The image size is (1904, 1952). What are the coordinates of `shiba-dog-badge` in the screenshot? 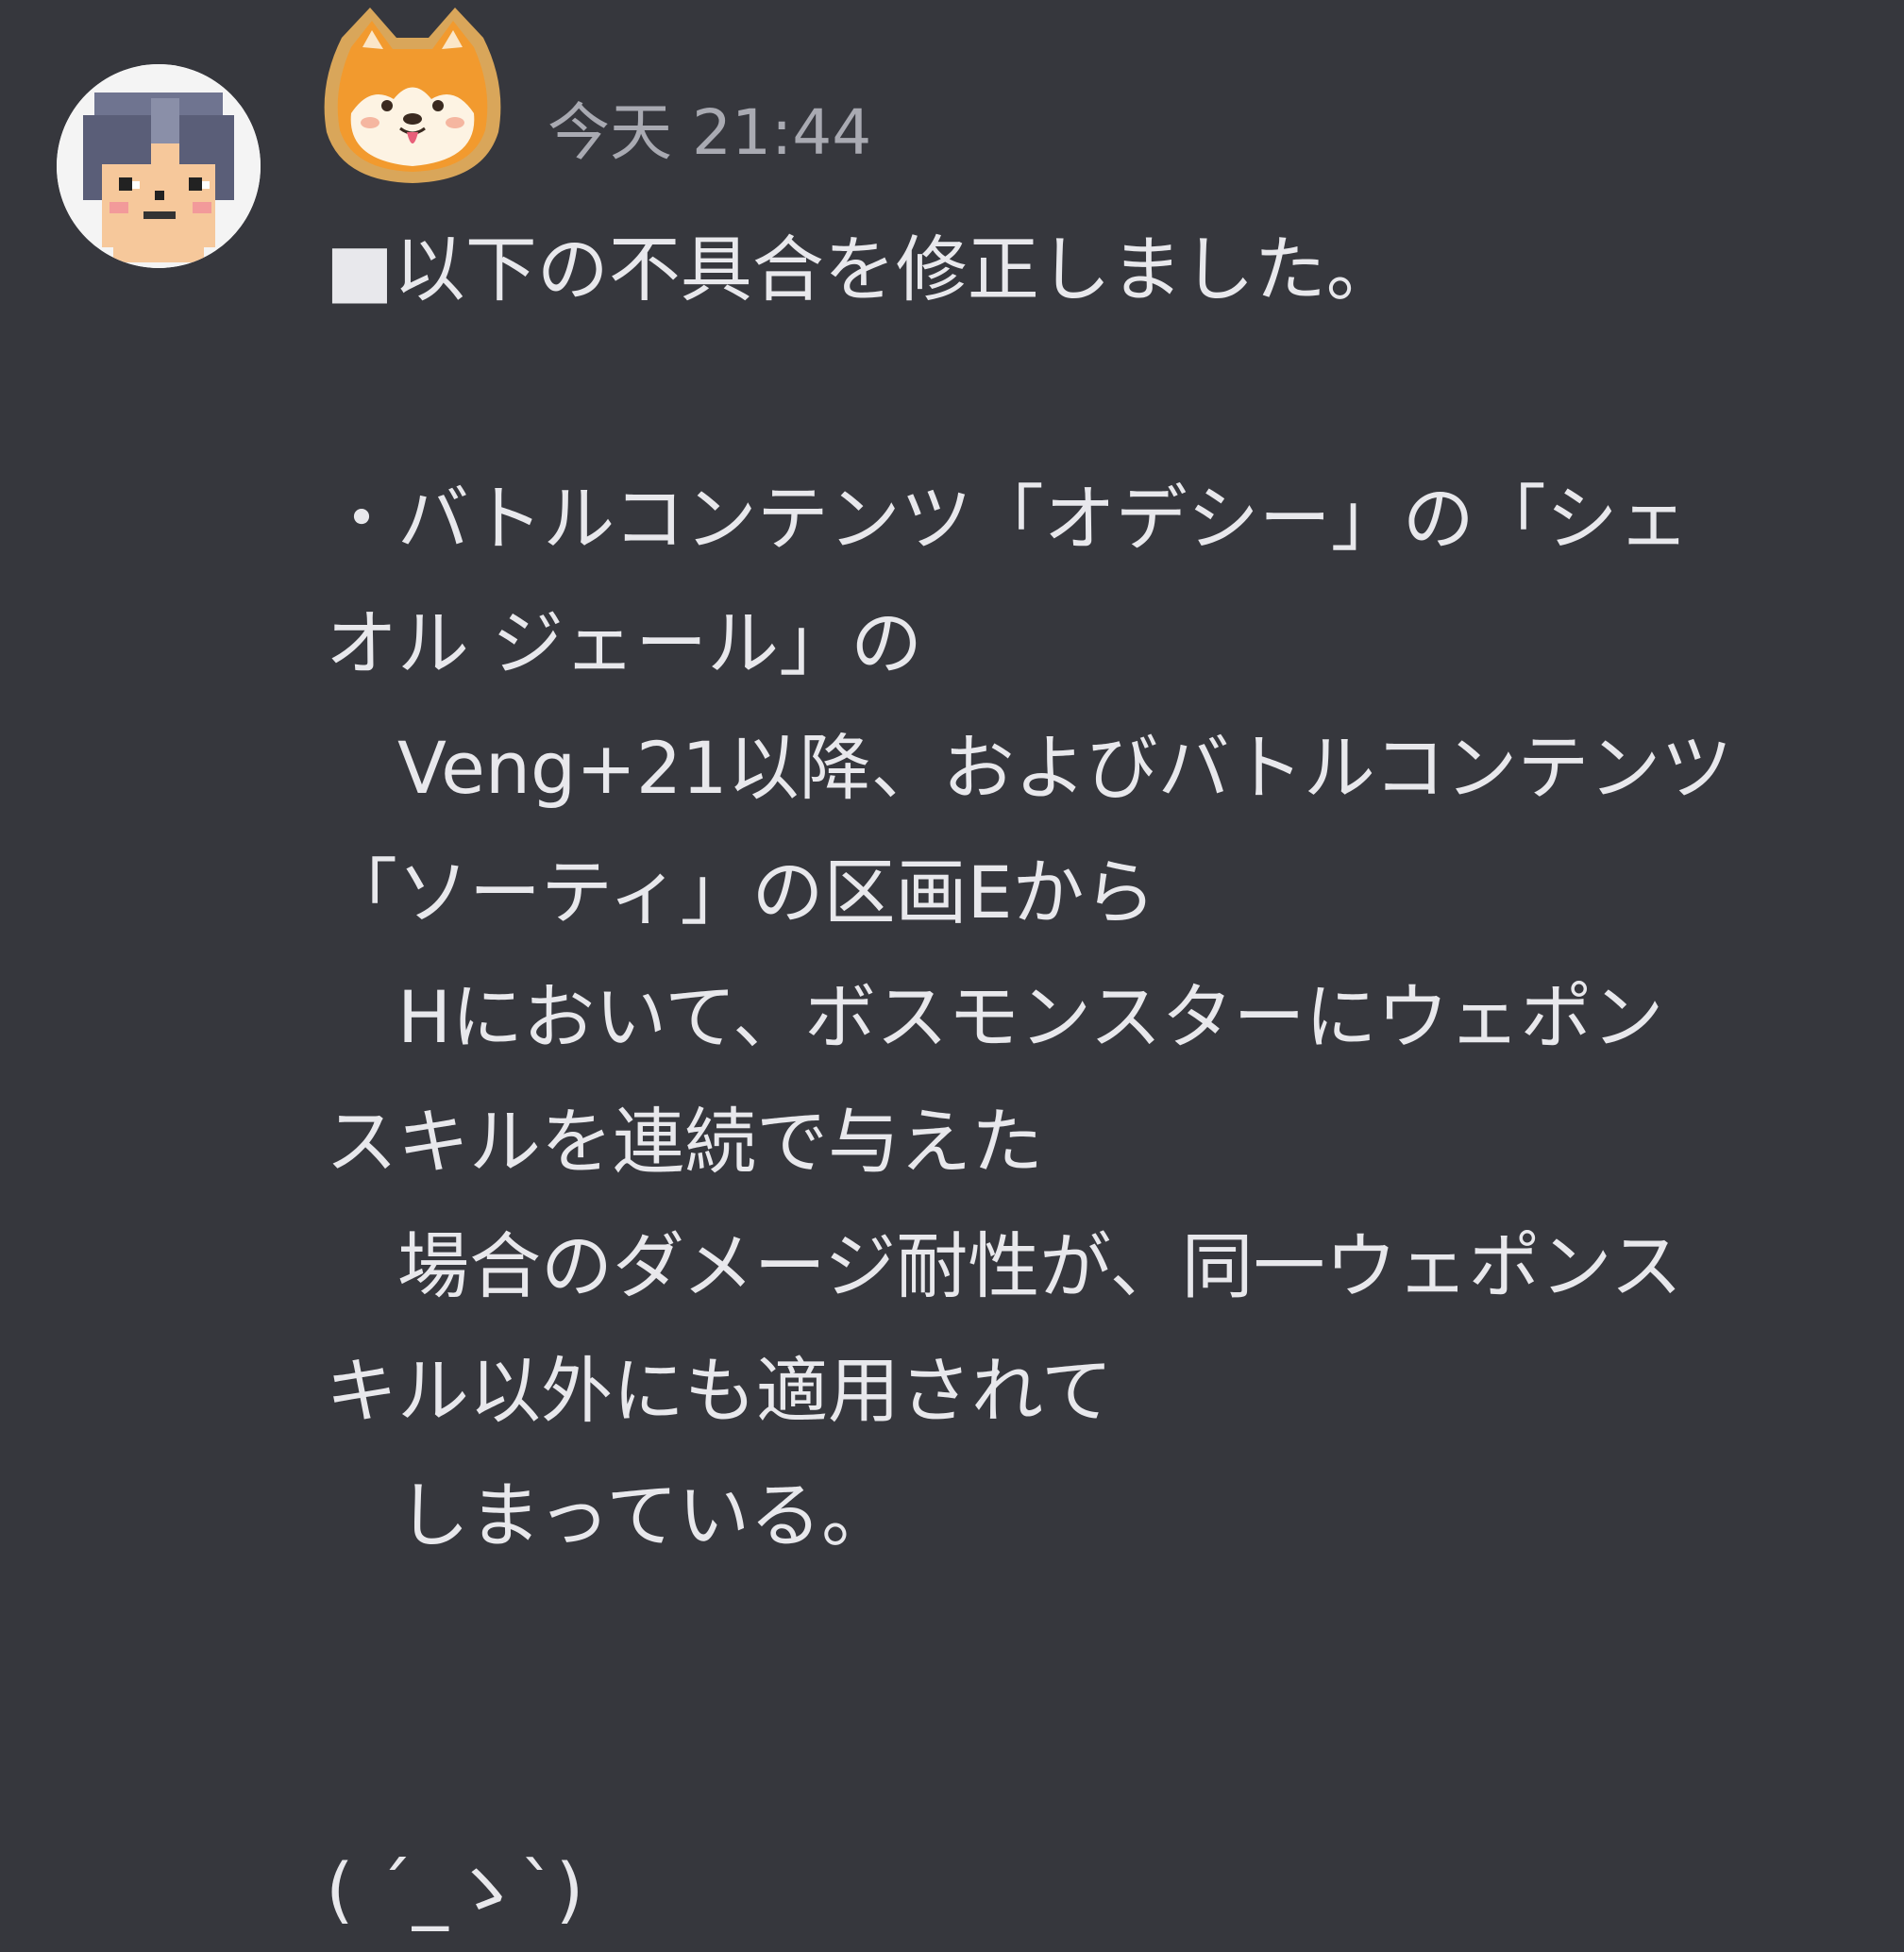 It's located at (412, 94).